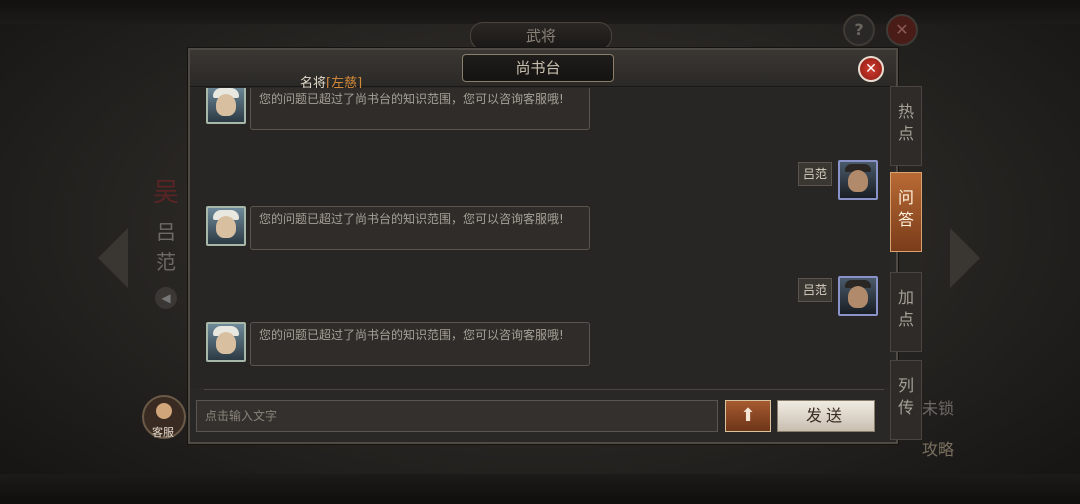  Describe the element at coordinates (540, 489) in the screenshot. I see `bottom-bar` at that location.